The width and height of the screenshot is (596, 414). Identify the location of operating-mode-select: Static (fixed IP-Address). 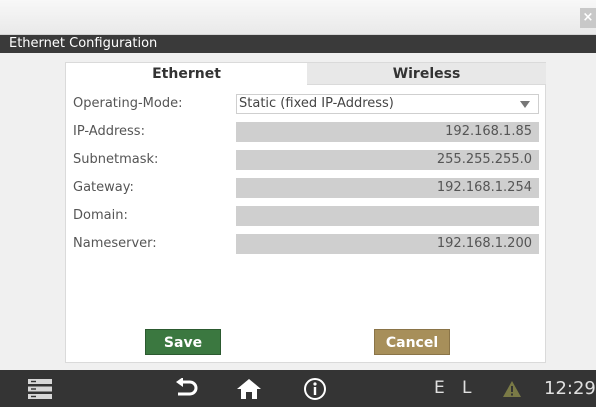
(387, 104).